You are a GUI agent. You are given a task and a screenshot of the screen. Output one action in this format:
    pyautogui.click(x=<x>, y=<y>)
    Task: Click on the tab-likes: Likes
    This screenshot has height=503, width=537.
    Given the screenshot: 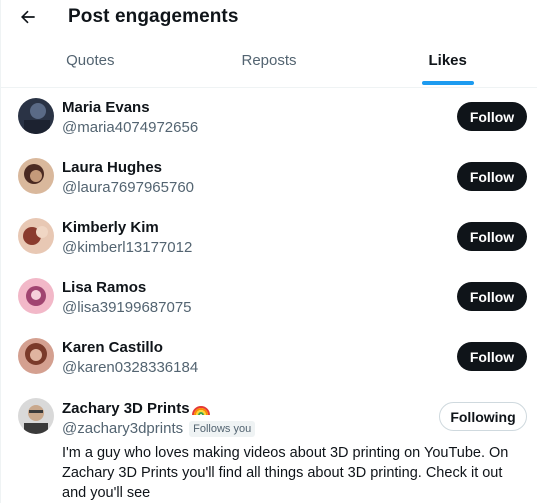 What is the action you would take?
    pyautogui.click(x=447, y=60)
    